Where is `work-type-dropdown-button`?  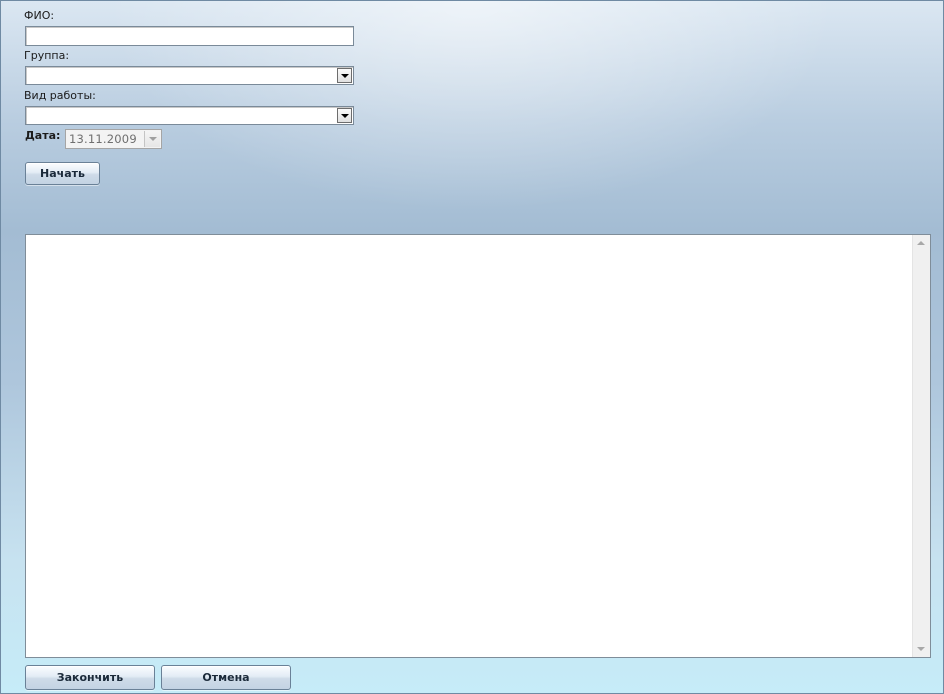
work-type-dropdown-button is located at coordinates (344, 115).